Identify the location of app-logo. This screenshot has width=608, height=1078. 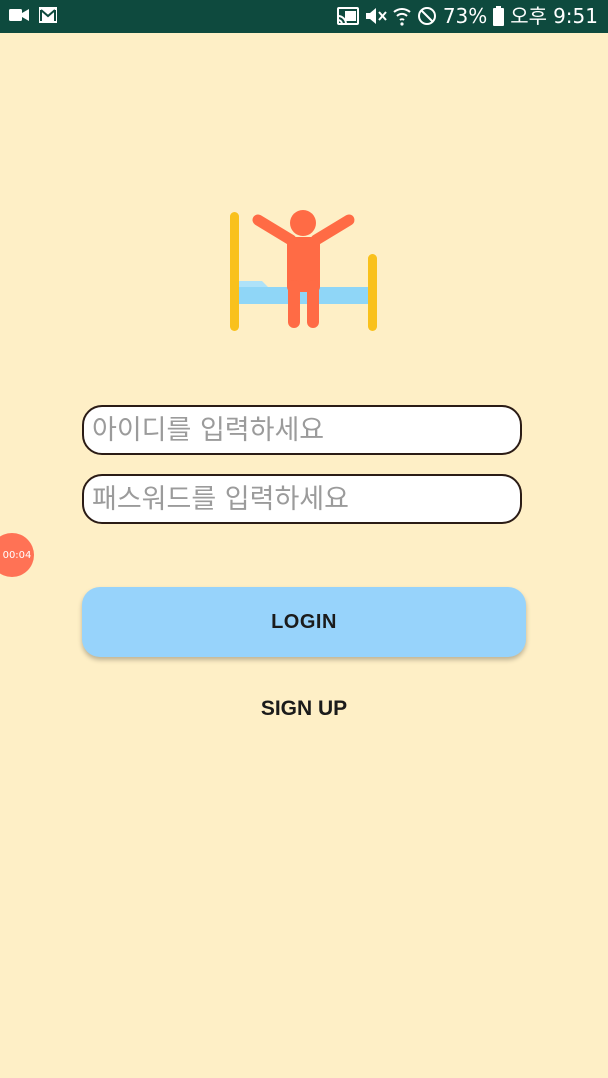
(304, 269).